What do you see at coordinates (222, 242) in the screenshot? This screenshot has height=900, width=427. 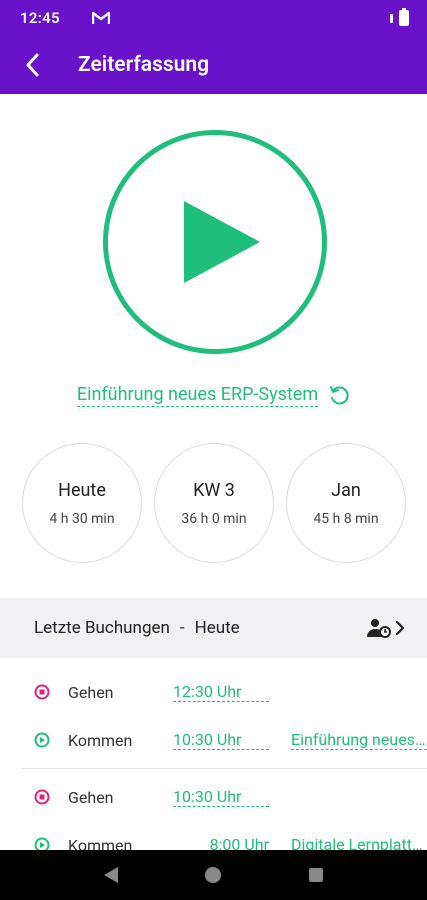 I see `play-icon` at bounding box center [222, 242].